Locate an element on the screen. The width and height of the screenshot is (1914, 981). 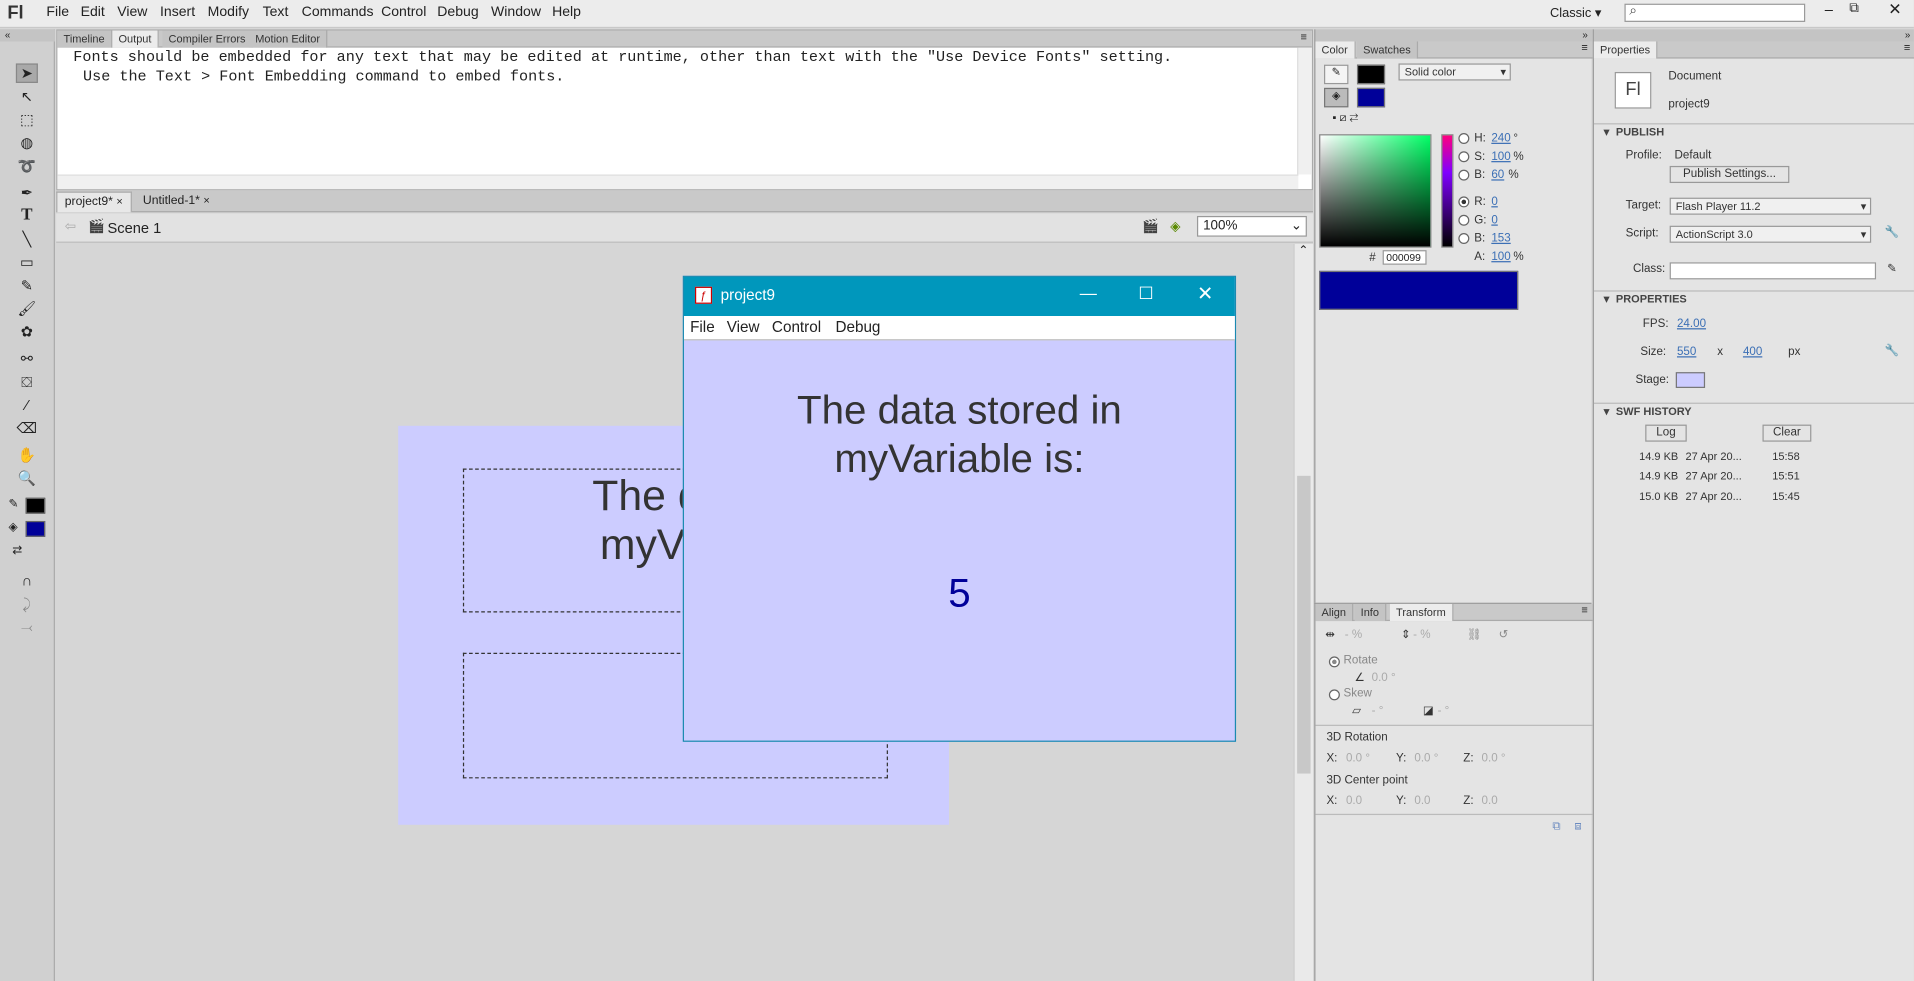
swf-menu-control: Control is located at coordinates (796, 326).